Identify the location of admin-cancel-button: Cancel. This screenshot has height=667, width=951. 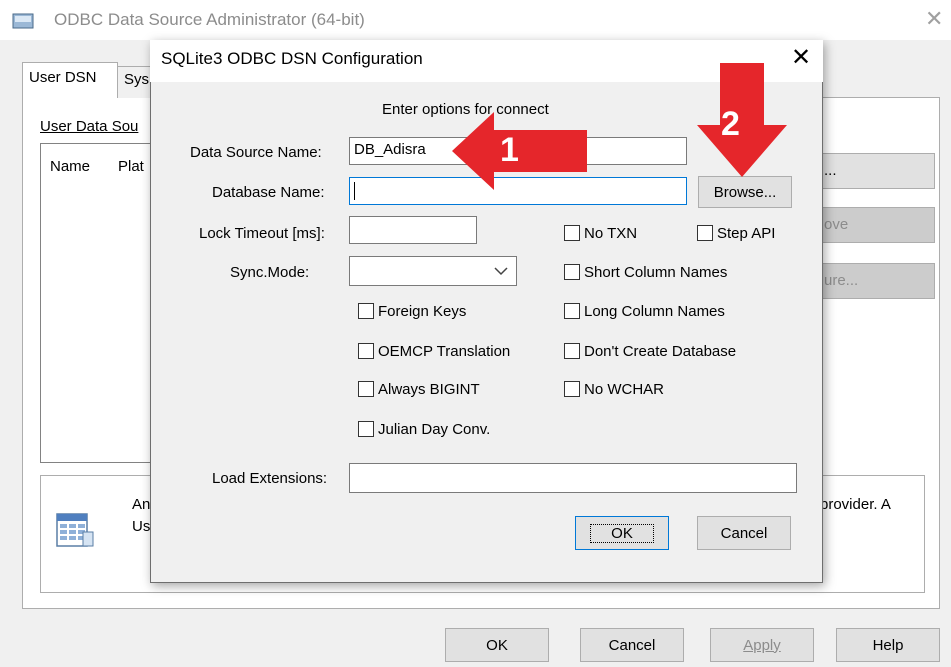
(632, 645).